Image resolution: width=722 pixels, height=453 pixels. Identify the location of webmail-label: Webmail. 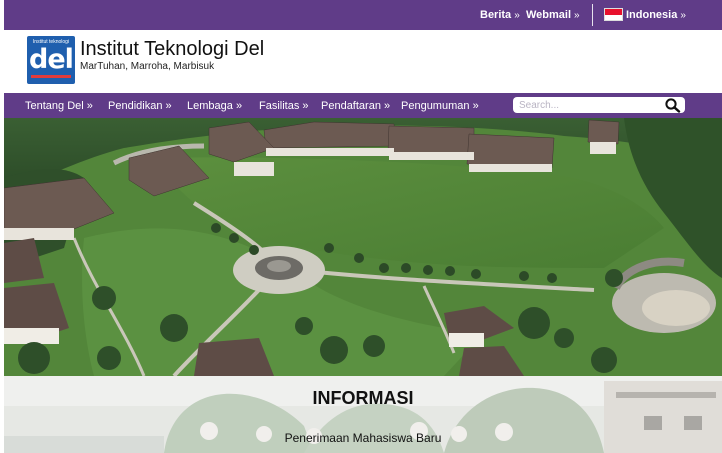
(549, 15).